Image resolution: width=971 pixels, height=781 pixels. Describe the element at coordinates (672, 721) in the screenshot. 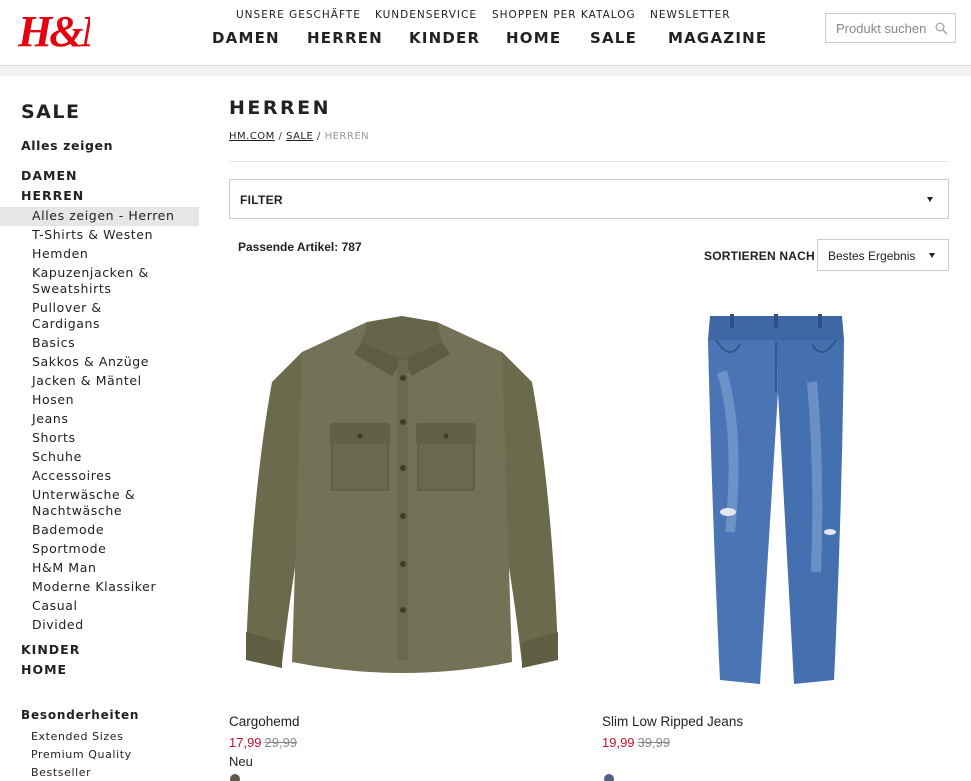

I see `product-name: Slim Low Ripped Jeans` at that location.